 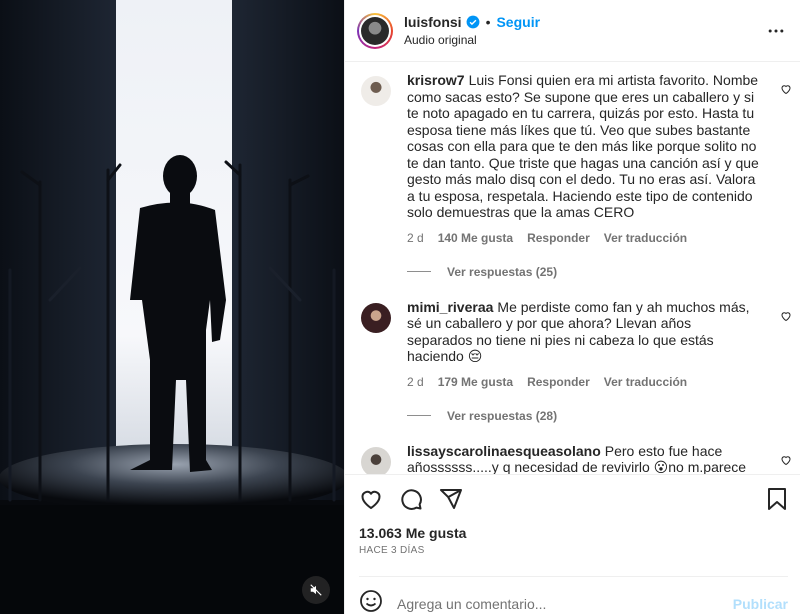 I want to click on comment-button, so click(x=411, y=499).